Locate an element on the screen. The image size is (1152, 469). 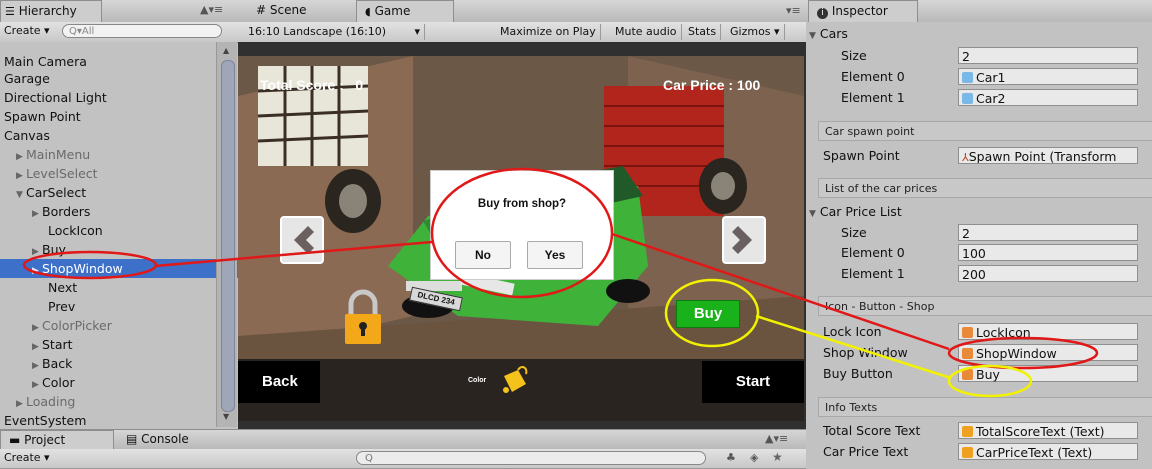
price-size-field: 2 is located at coordinates (1048, 232).